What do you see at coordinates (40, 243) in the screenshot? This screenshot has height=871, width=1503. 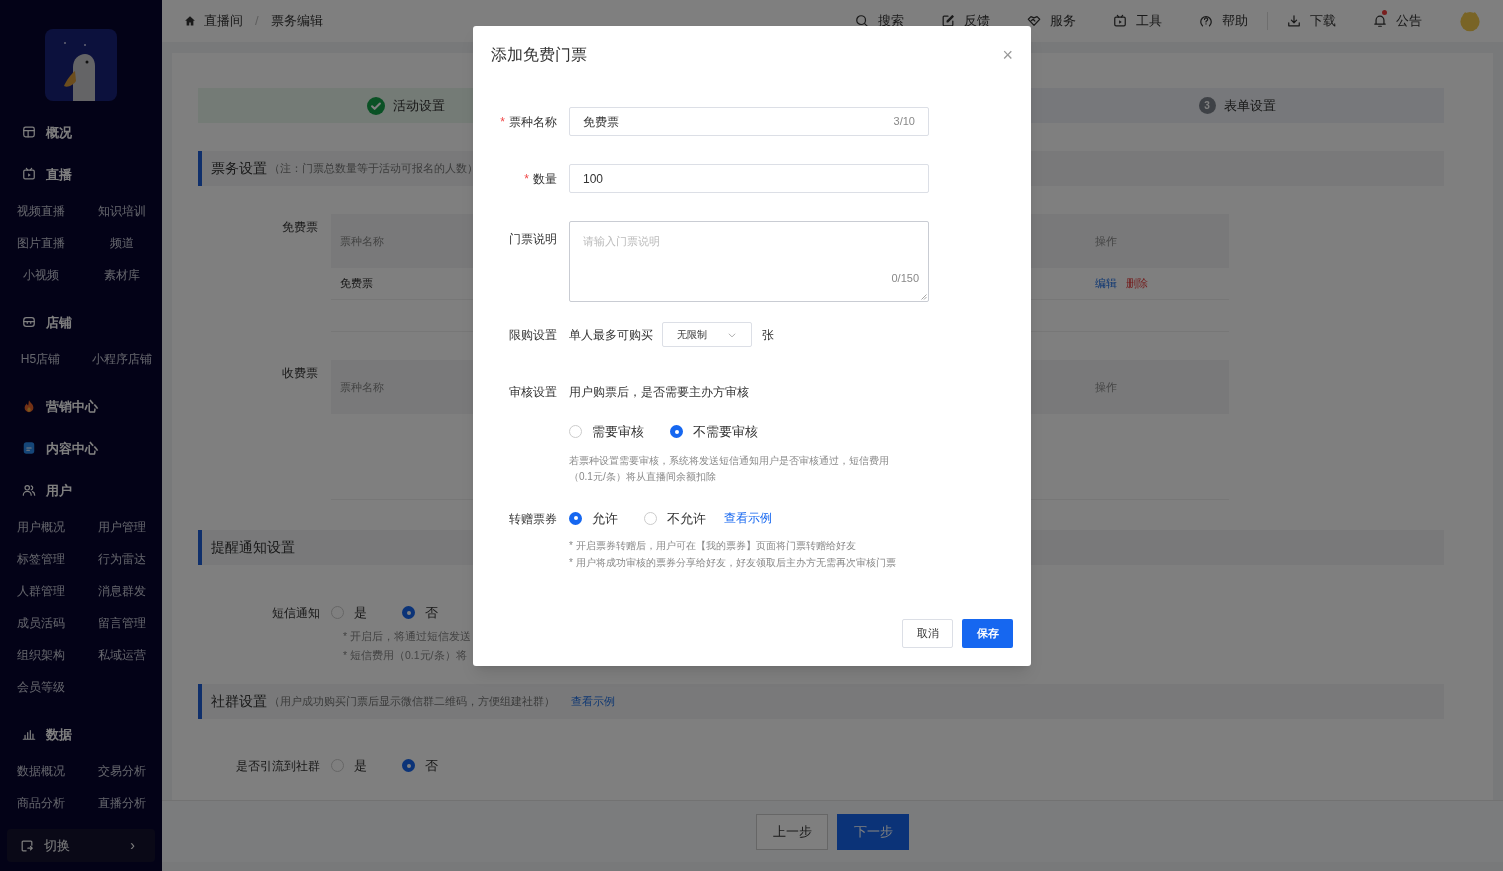 I see `nav-subitem: 图片直播` at bounding box center [40, 243].